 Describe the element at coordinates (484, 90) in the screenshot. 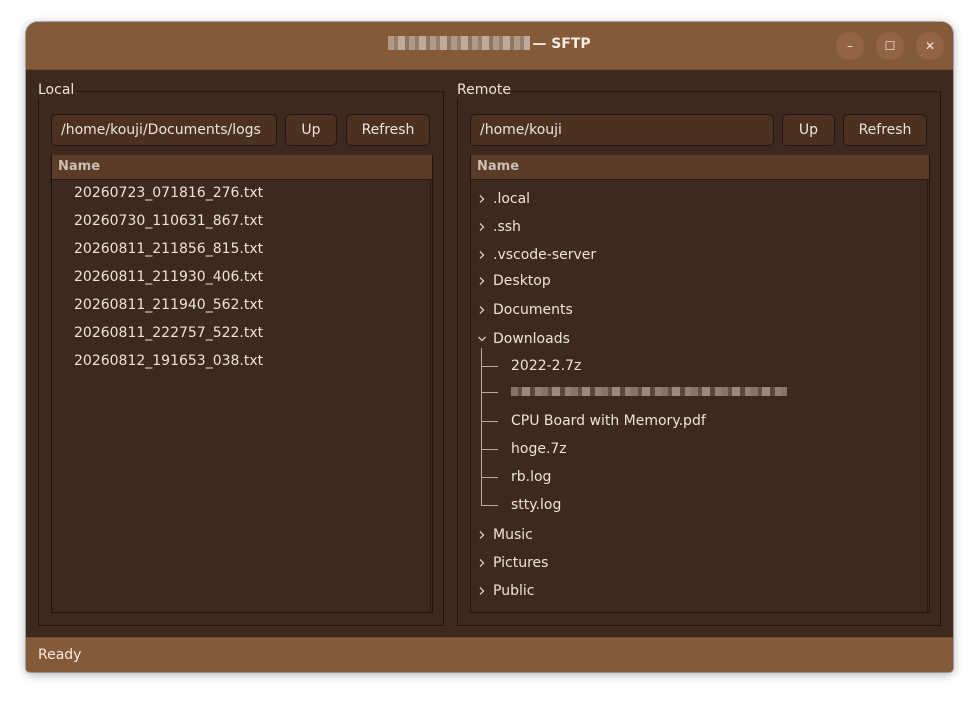

I see `remote-label: Remote` at that location.